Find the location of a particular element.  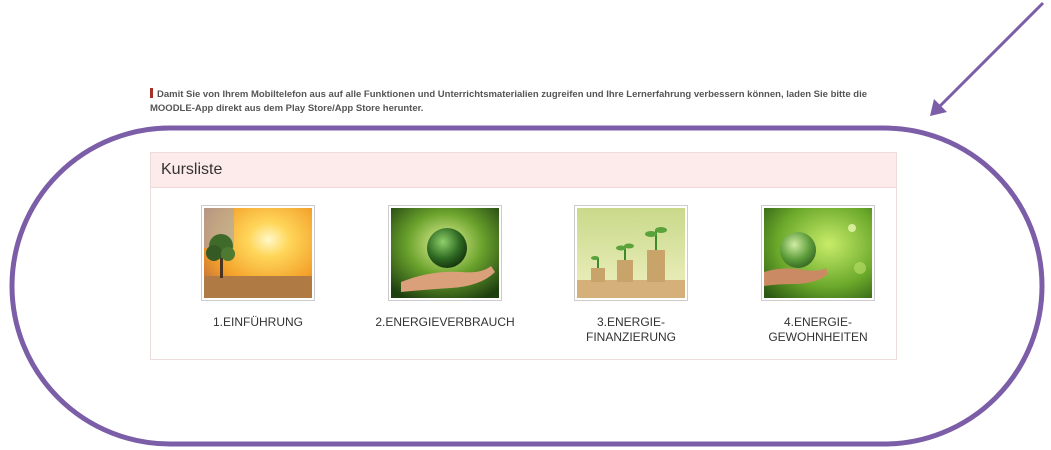

course-title: 4.ENERGIE- GEWOHNHEITEN is located at coordinates (818, 330).